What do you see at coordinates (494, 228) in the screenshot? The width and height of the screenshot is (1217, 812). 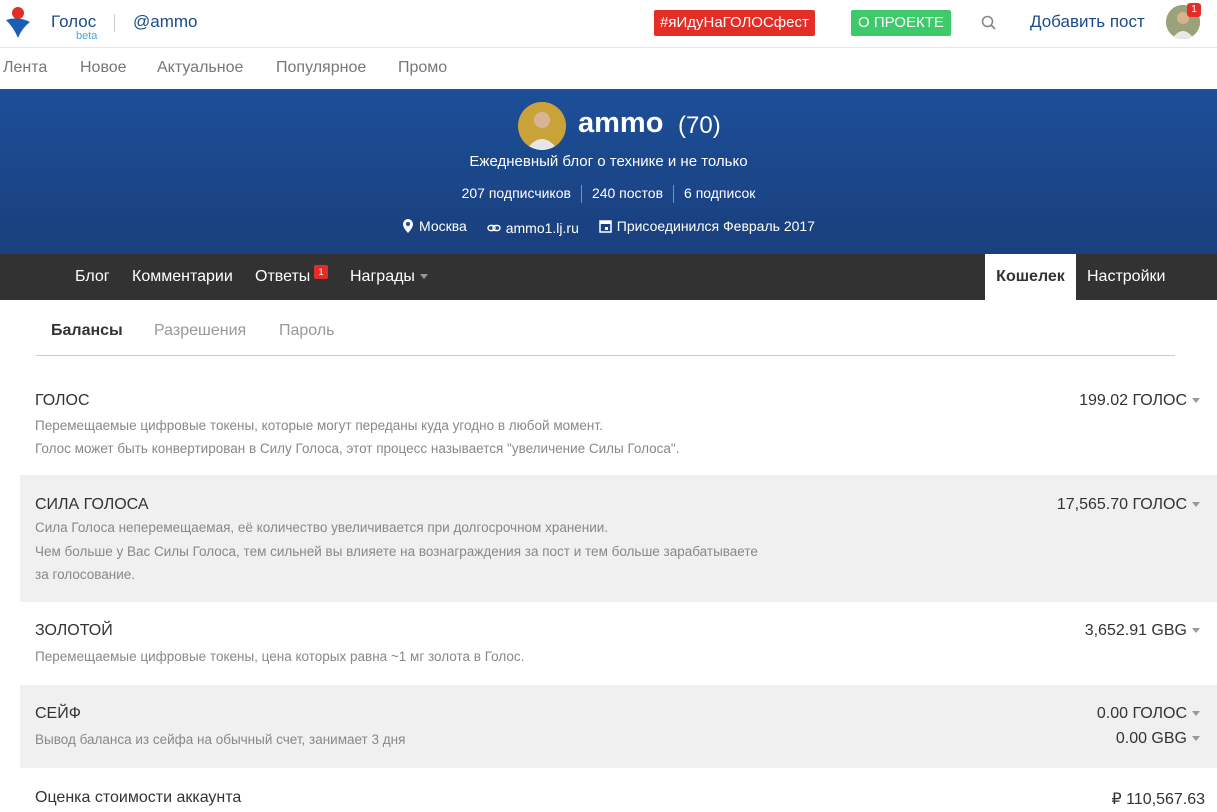 I see `link-icon` at bounding box center [494, 228].